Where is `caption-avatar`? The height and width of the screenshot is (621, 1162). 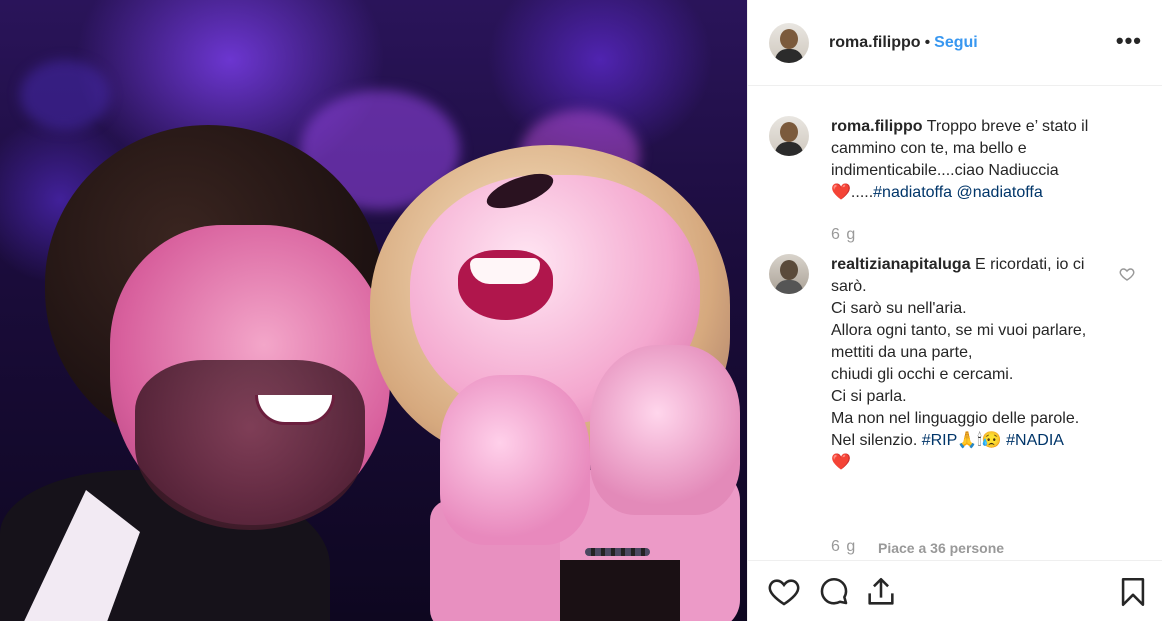 caption-avatar is located at coordinates (789, 136).